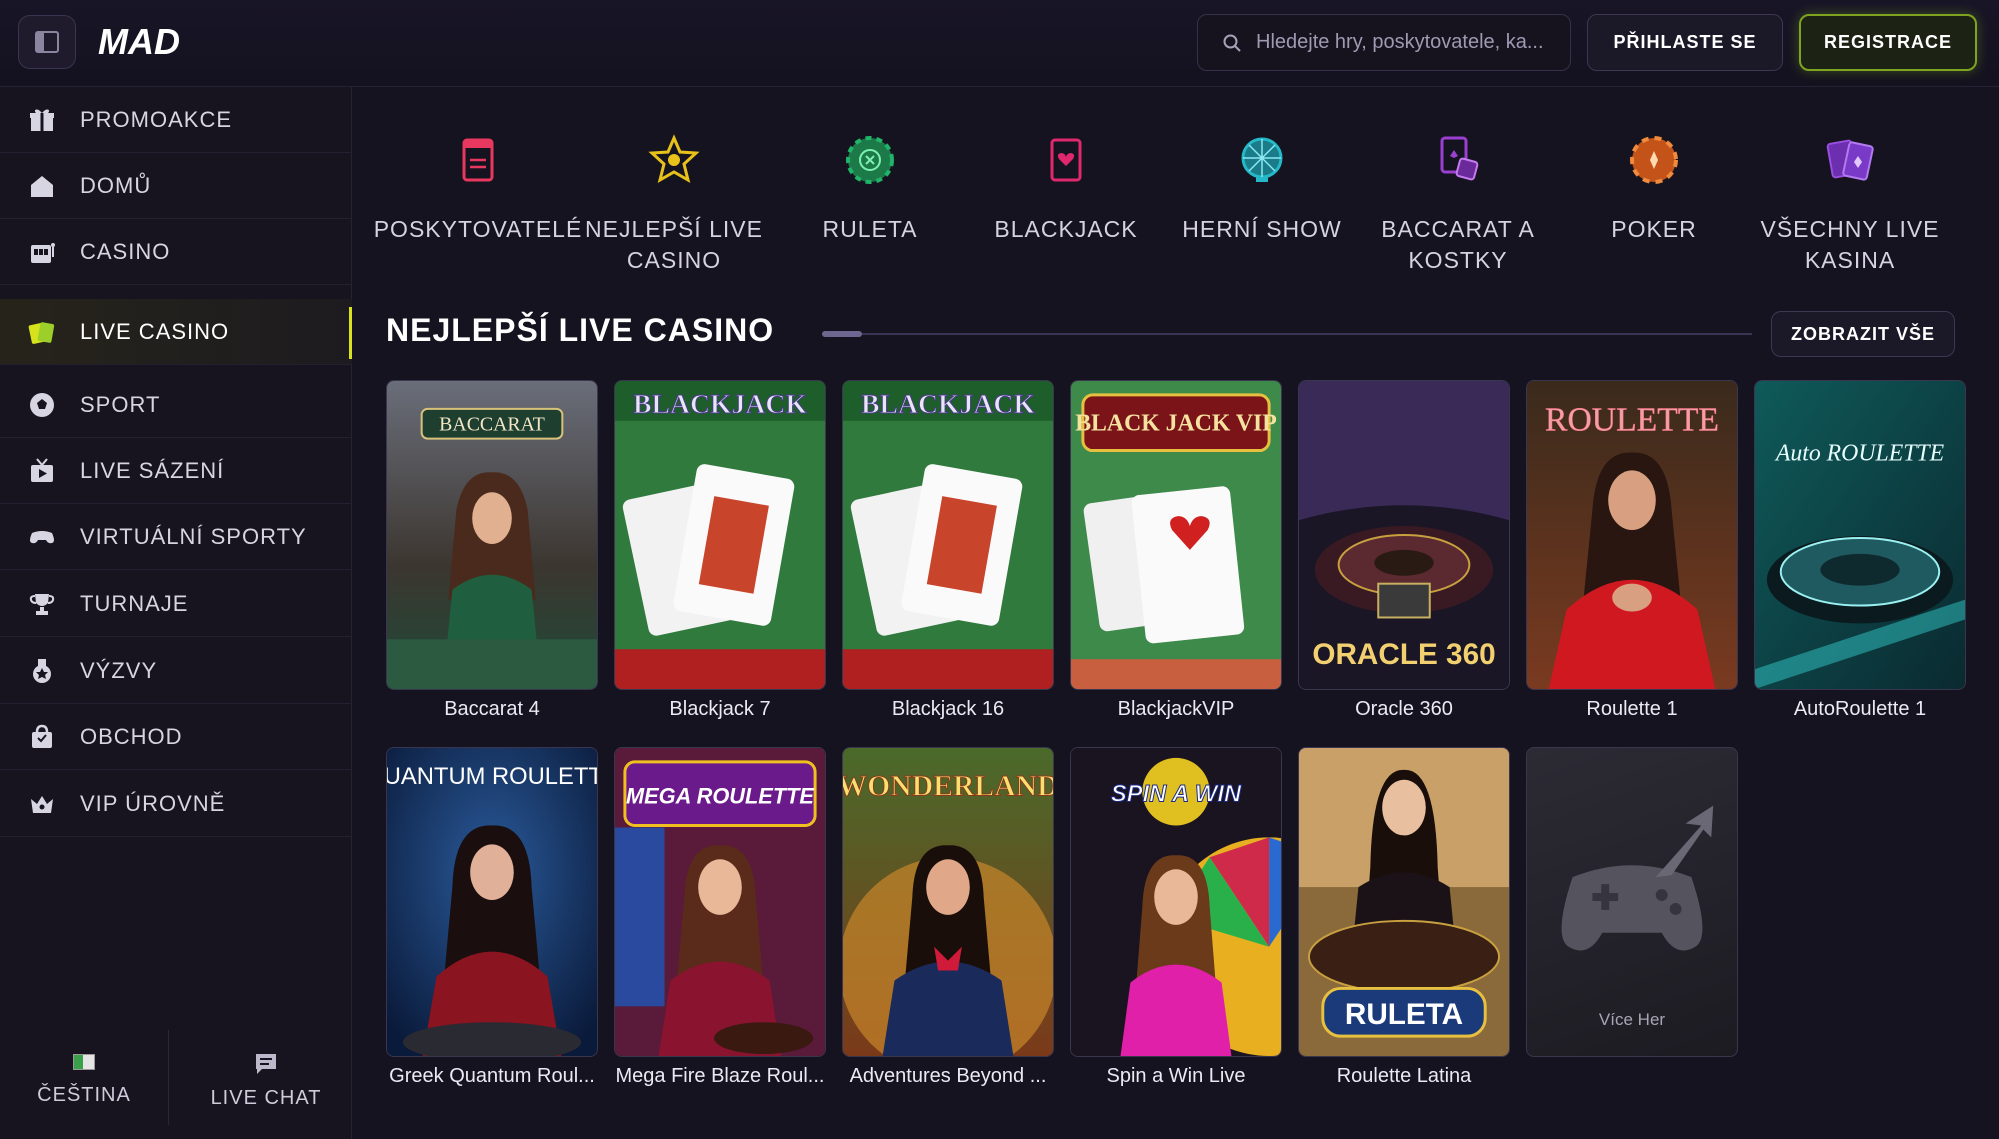 This screenshot has height=1139, width=1999. Describe the element at coordinates (492, 776) in the screenshot. I see `svg-text: QUANTUM ROULETTE` at that location.